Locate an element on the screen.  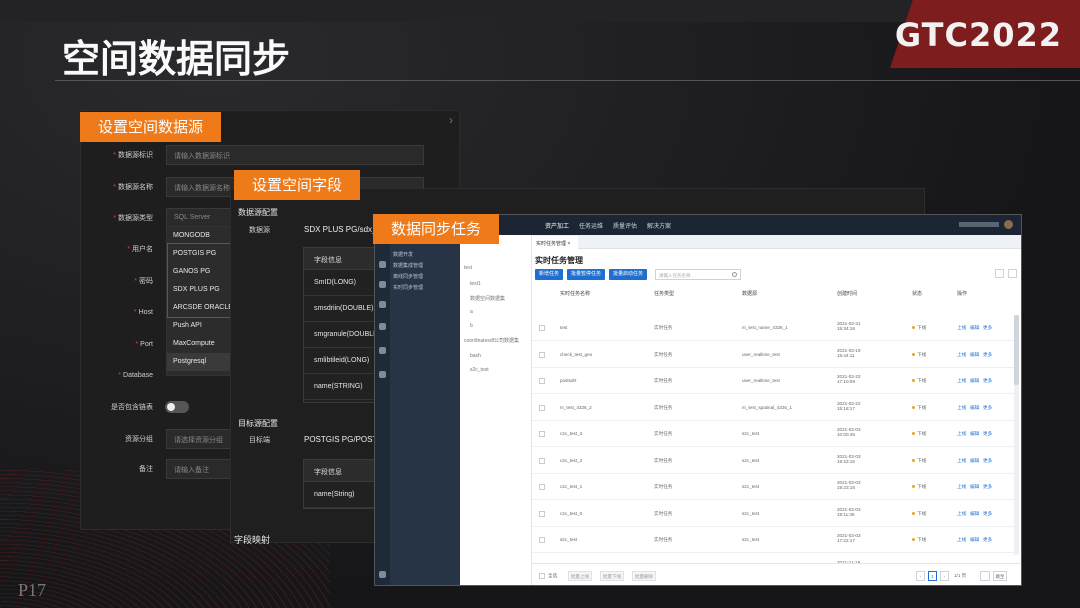
side-menu-item: 离线同步管理 is located at coordinates (408, 276).